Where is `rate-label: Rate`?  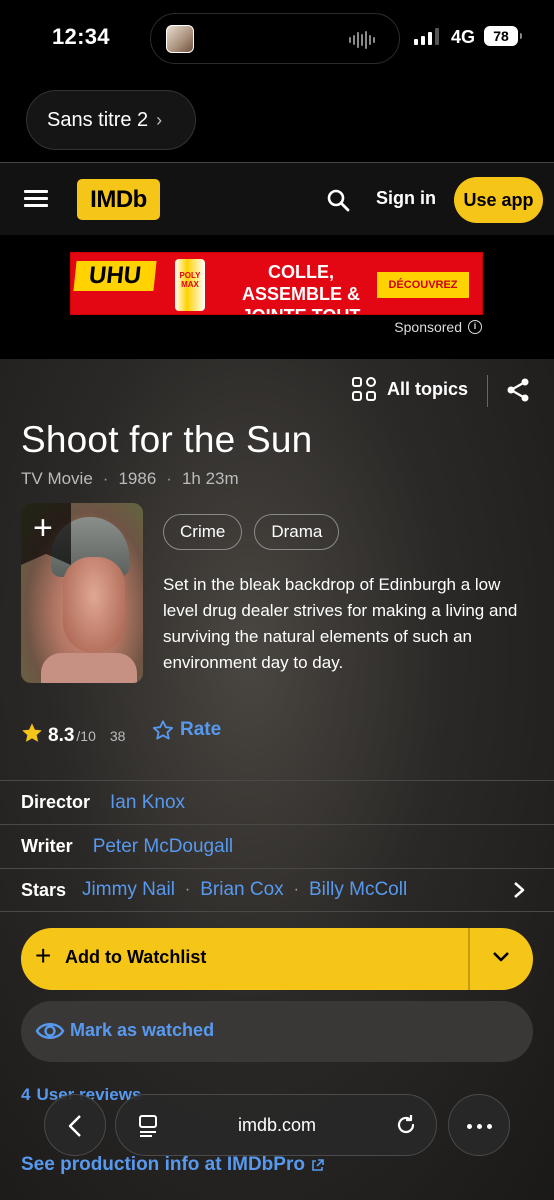 rate-label: Rate is located at coordinates (201, 729).